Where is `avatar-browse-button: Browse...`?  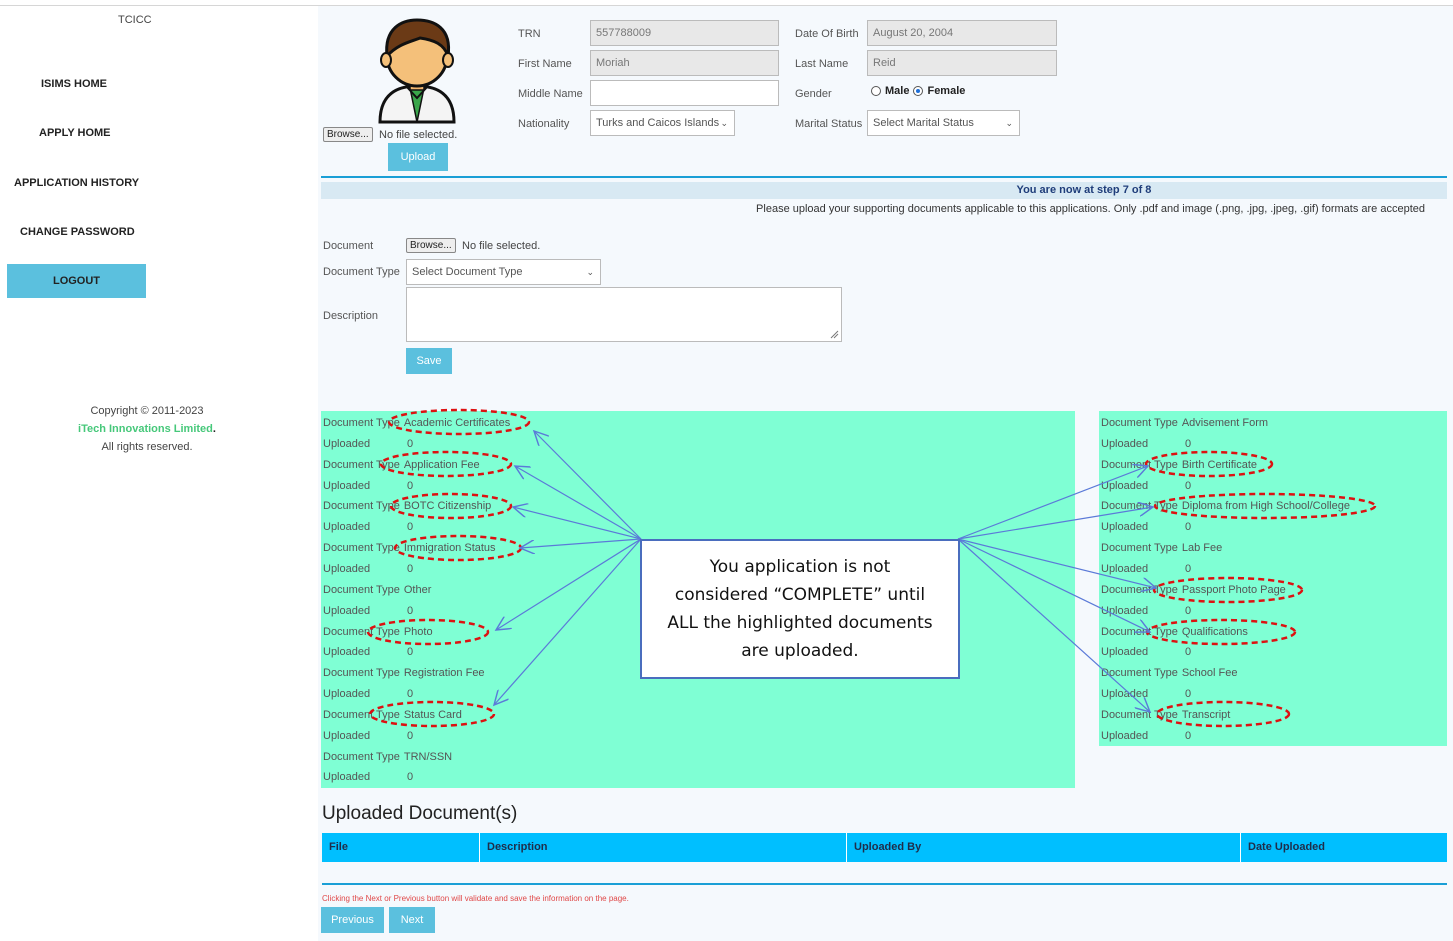 avatar-browse-button: Browse... is located at coordinates (348, 134).